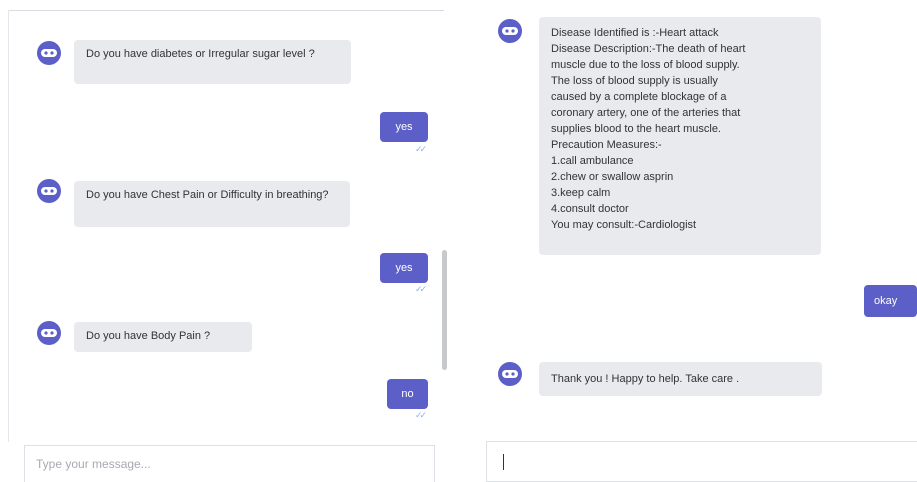 Image resolution: width=917 pixels, height=482 pixels. I want to click on panel-border, so click(8, 226).